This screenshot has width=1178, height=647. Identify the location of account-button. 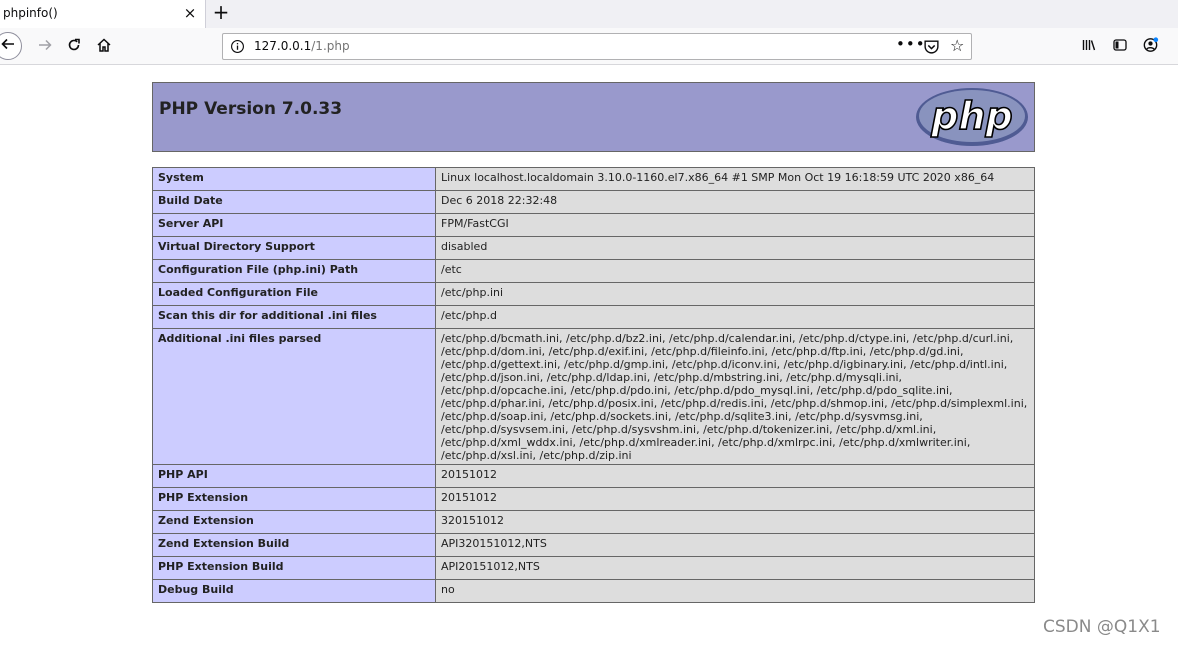
(1150, 46).